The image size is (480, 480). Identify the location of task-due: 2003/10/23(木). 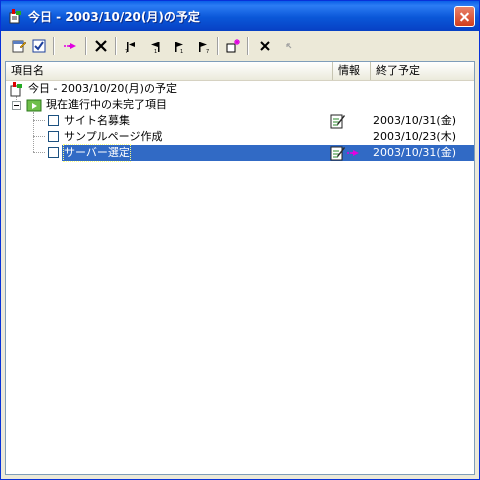
(414, 136).